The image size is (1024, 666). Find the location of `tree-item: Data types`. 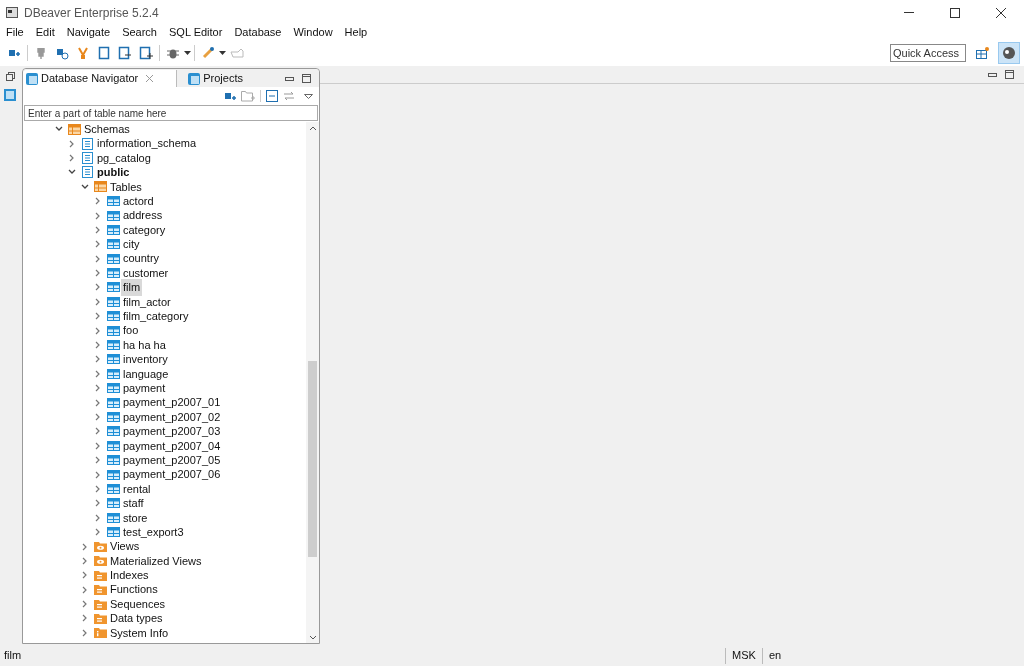

tree-item: Data types is located at coordinates (136, 618).